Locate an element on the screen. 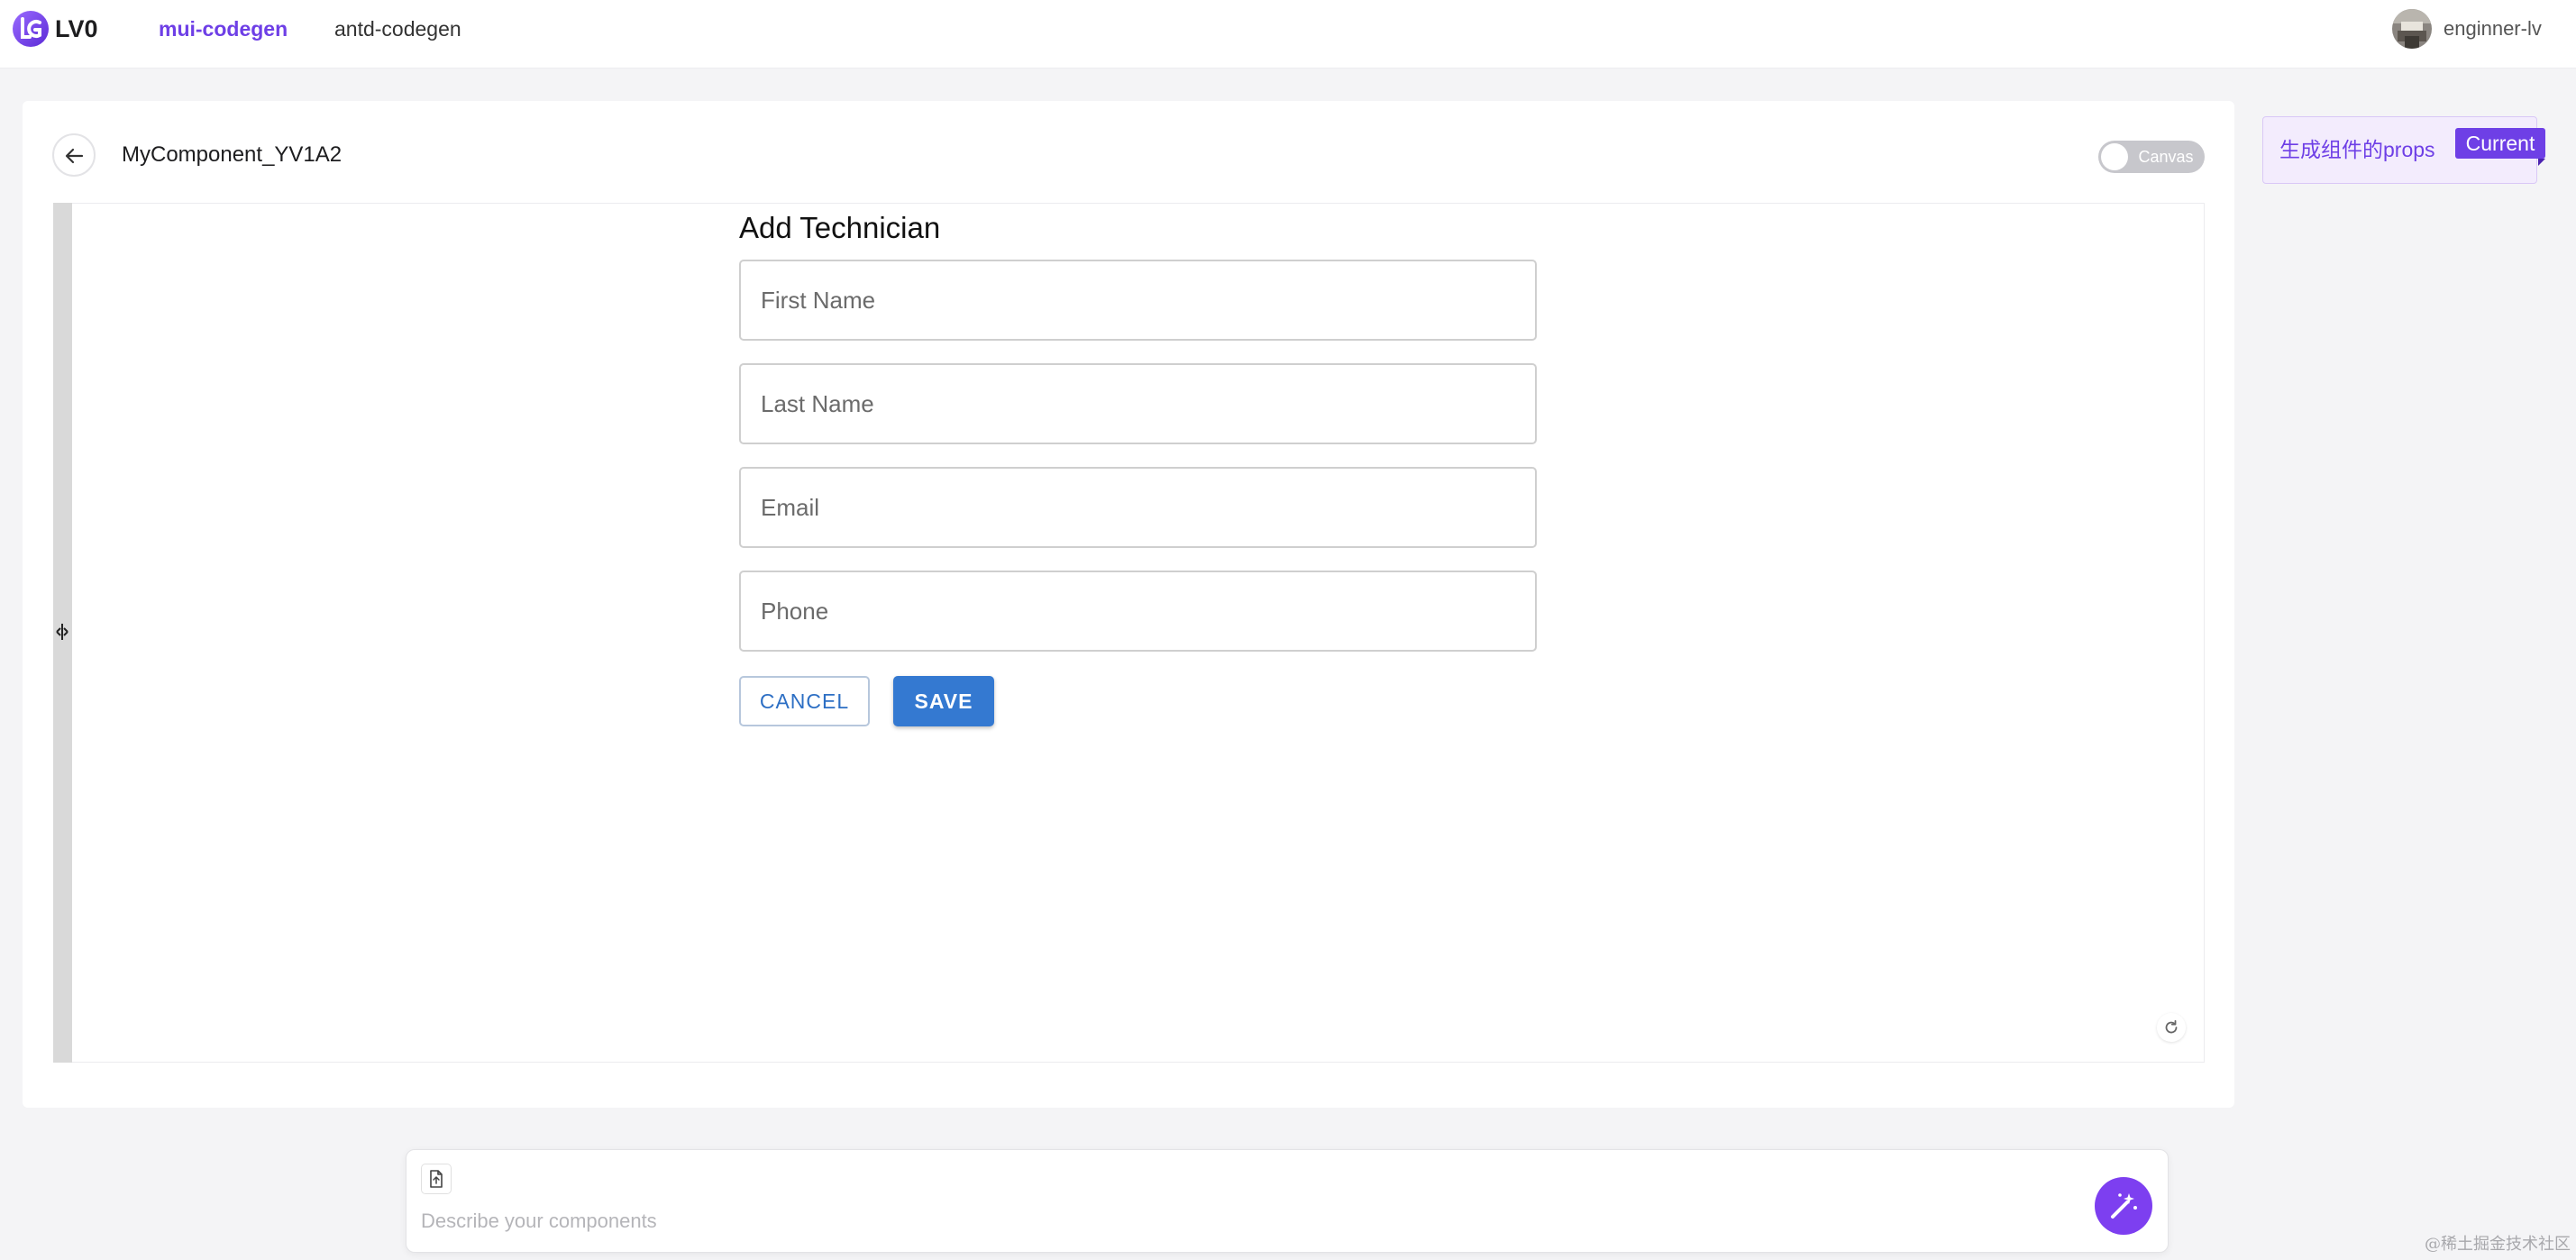  email-field: Email is located at coordinates (1138, 508).